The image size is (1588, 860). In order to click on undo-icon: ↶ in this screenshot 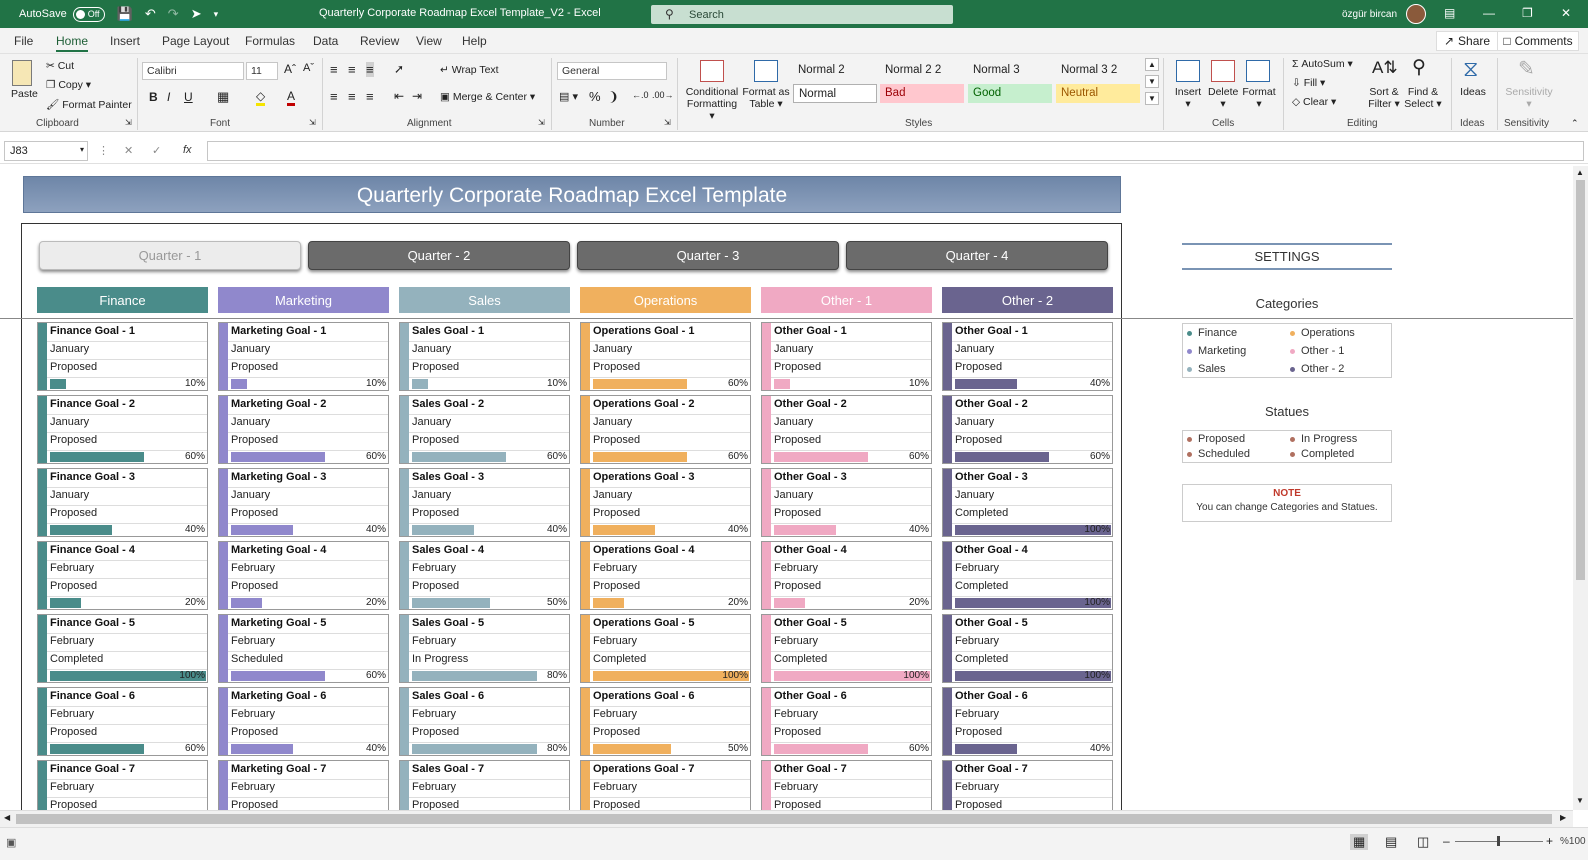, I will do `click(150, 14)`.